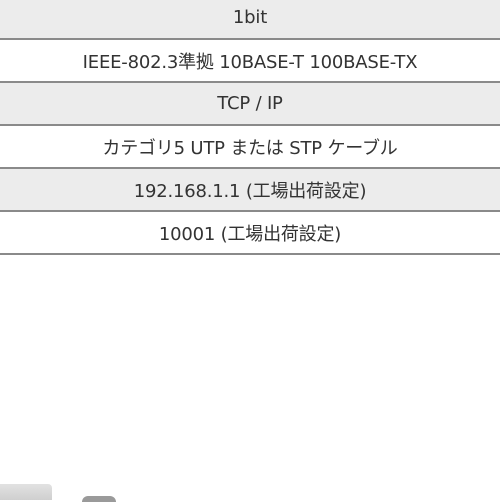 The width and height of the screenshot is (500, 502). I want to click on spec-row-protocol: TCP / IP, so click(250, 104).